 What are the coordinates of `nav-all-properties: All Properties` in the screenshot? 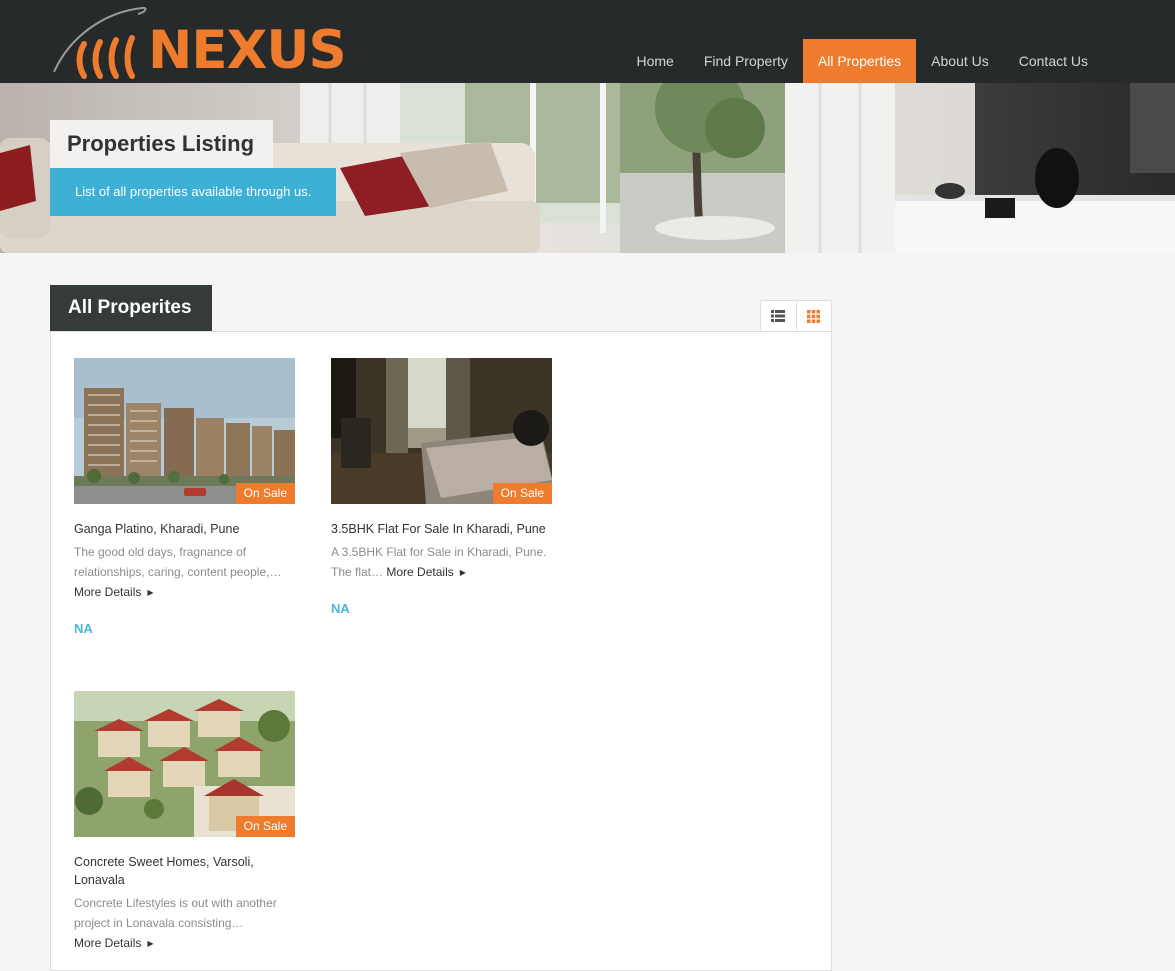 It's located at (859, 61).